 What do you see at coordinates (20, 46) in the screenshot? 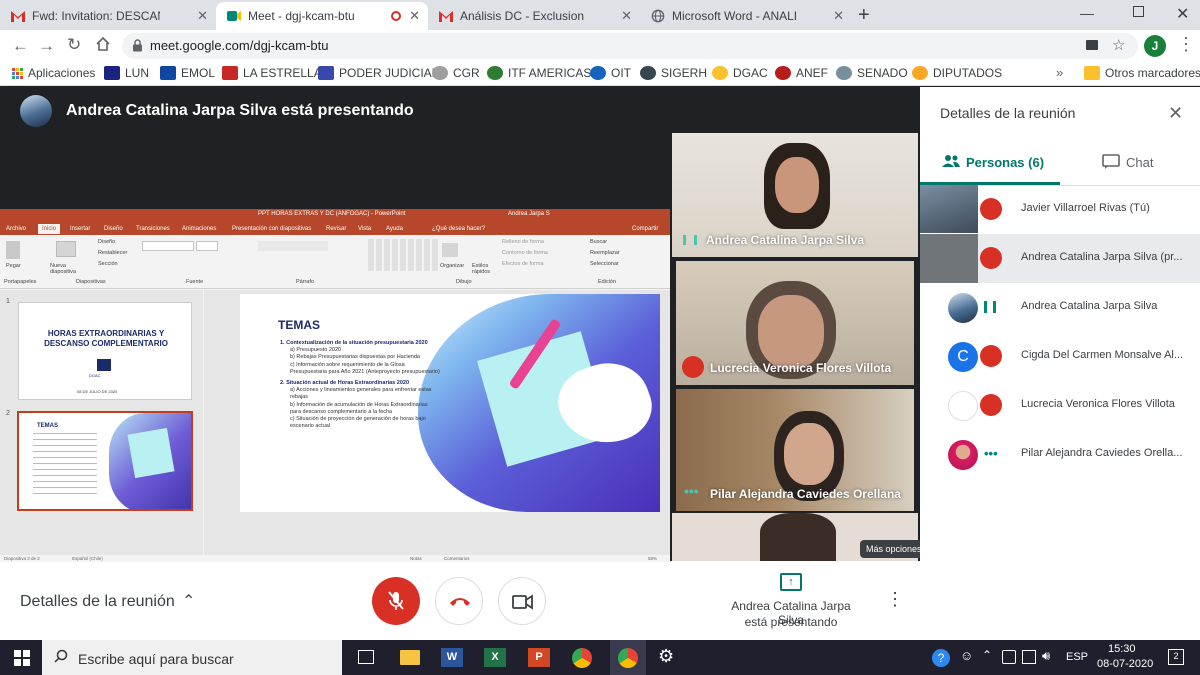
I see `back-icon: ←` at bounding box center [20, 46].